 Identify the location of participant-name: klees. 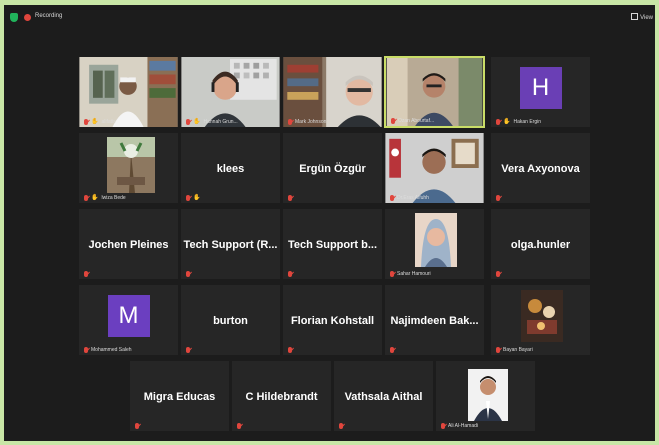
(230, 169).